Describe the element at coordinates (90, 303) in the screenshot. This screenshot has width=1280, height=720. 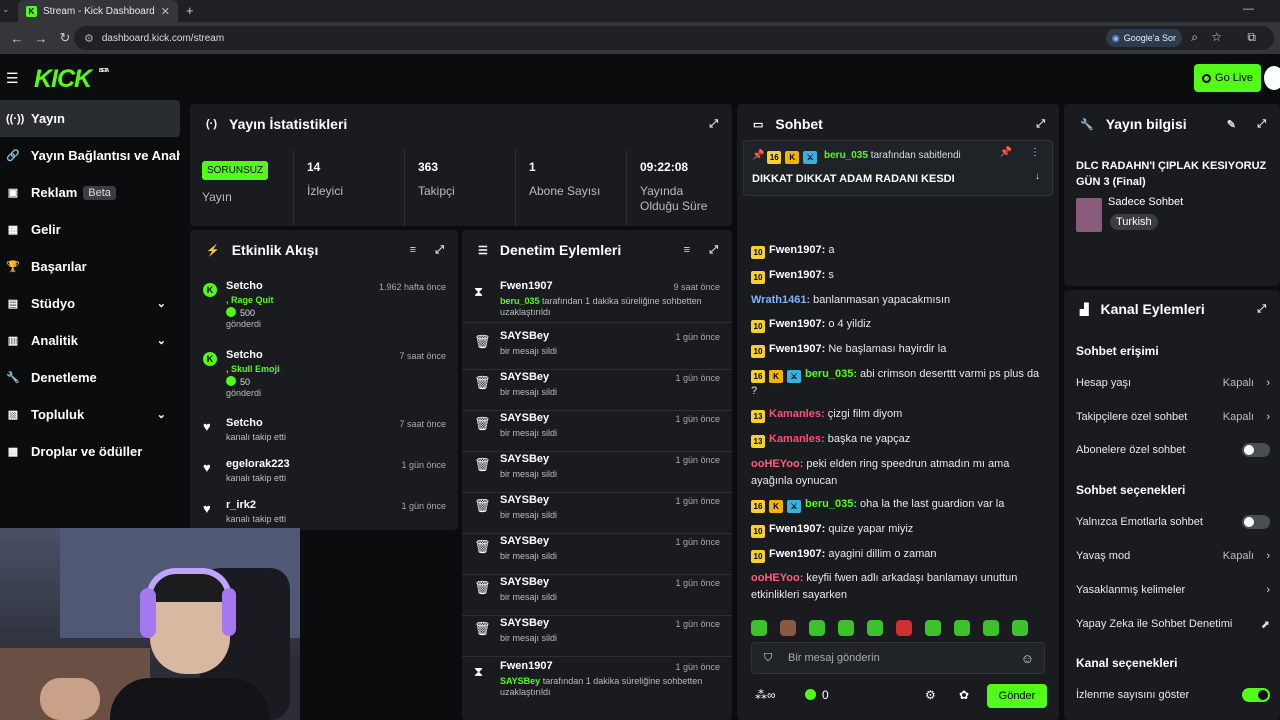
I see `sidebar-item-studyo: ▤ Stüdyo ⌄` at that location.